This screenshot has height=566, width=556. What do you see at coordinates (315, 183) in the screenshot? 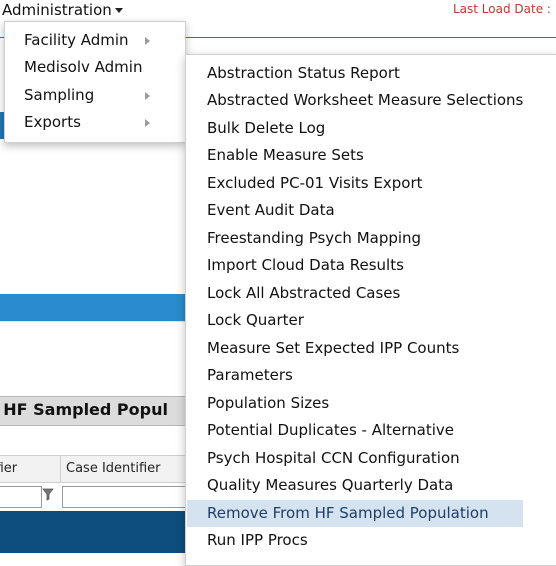
I see `submenu-item-label: Excluded PC-01 Visits Export` at bounding box center [315, 183].